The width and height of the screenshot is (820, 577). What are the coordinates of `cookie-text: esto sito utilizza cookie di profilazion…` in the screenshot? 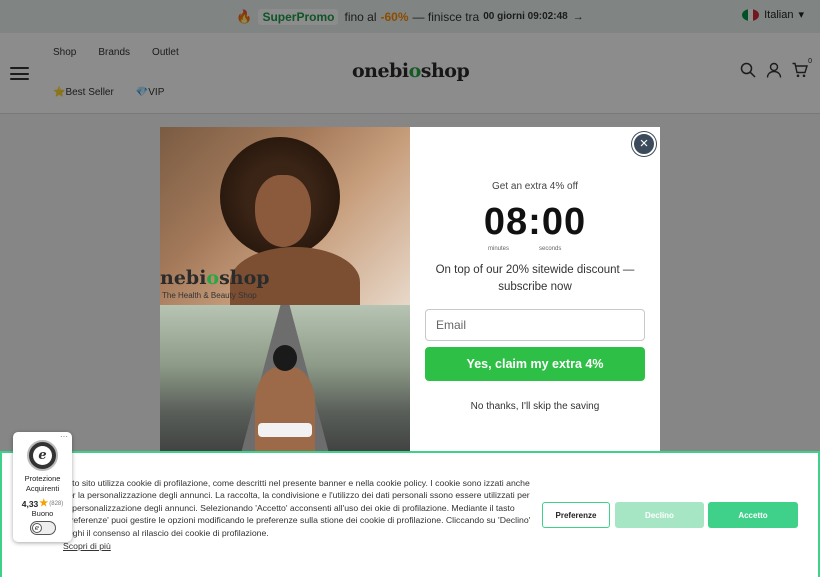 It's located at (297, 508).